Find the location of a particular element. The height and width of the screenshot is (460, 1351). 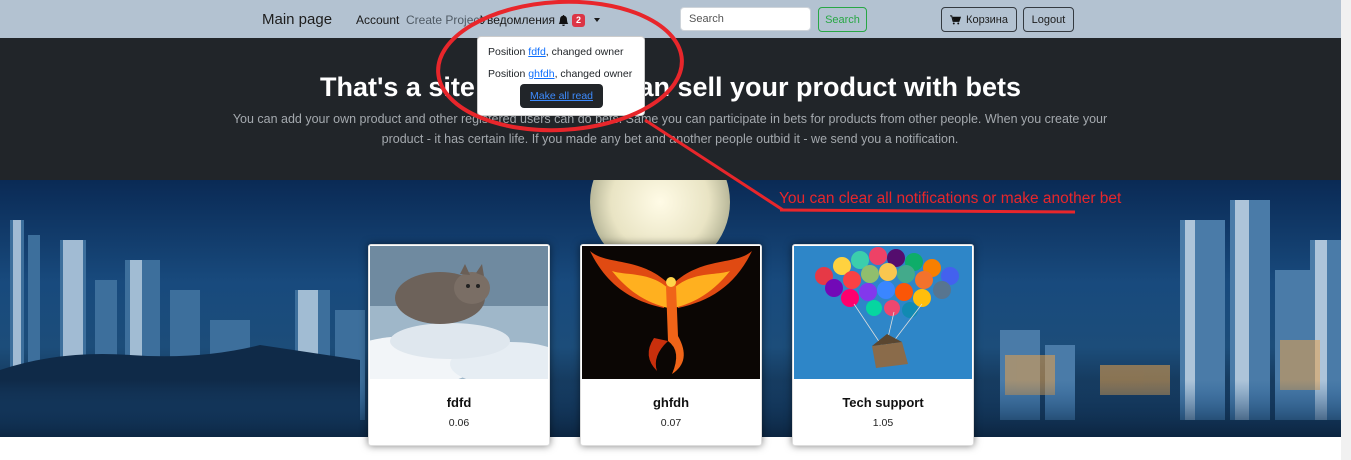

search-input is located at coordinates (745, 19).